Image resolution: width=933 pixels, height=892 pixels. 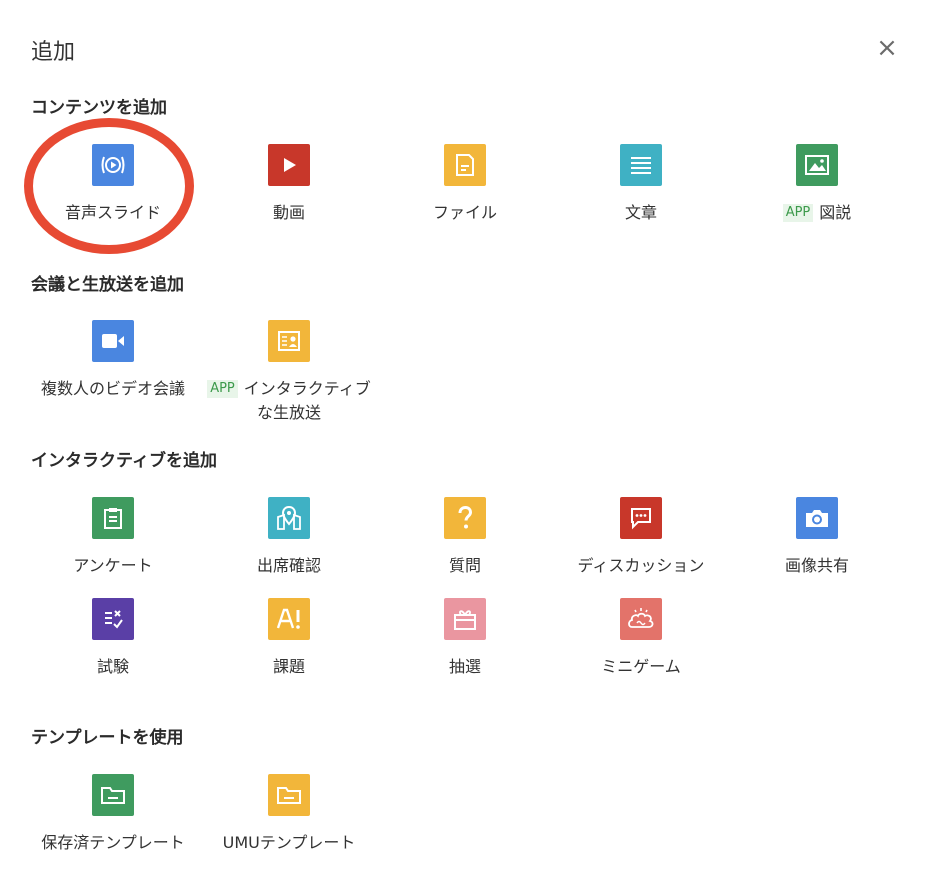 I want to click on gift-icon, so click(x=465, y=619).